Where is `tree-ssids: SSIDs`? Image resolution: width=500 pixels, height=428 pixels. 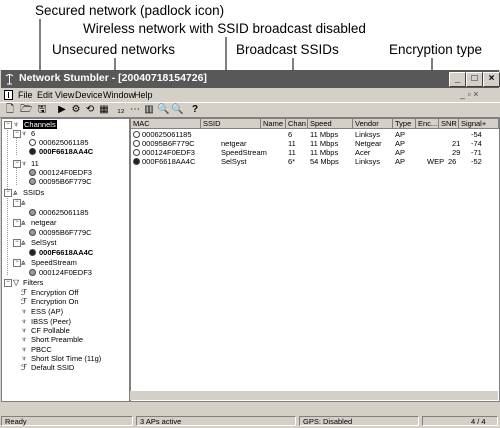
tree-ssids: SSIDs is located at coordinates (33, 192).